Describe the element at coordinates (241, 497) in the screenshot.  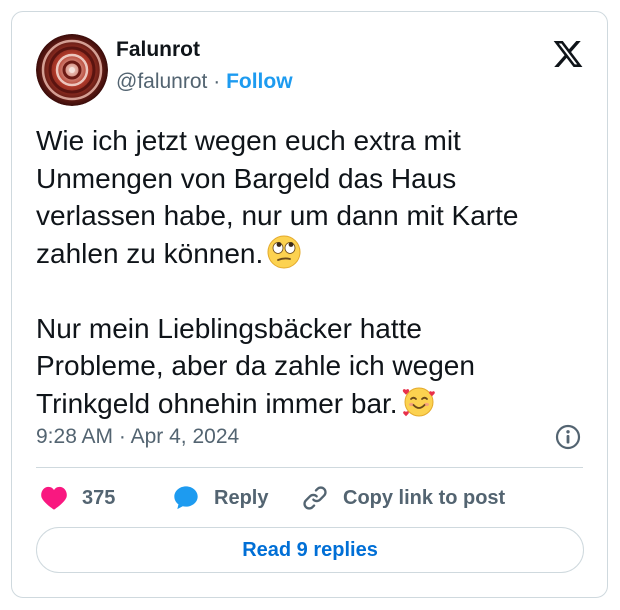
I see `reply-label: Reply` at that location.